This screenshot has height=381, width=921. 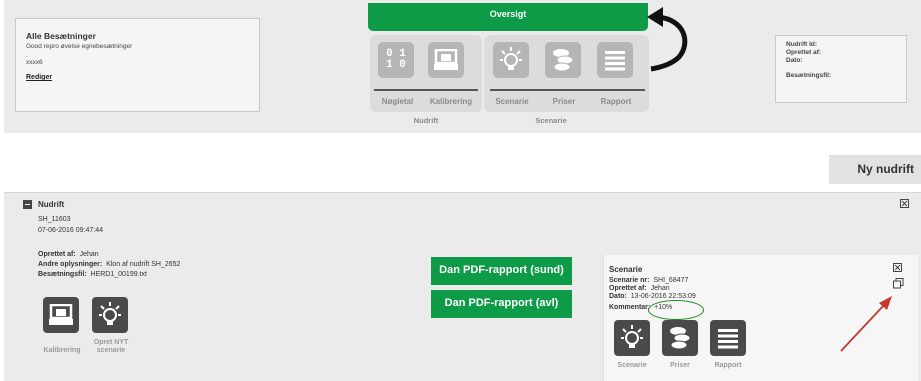 I want to click on copy-icon, so click(x=898, y=283).